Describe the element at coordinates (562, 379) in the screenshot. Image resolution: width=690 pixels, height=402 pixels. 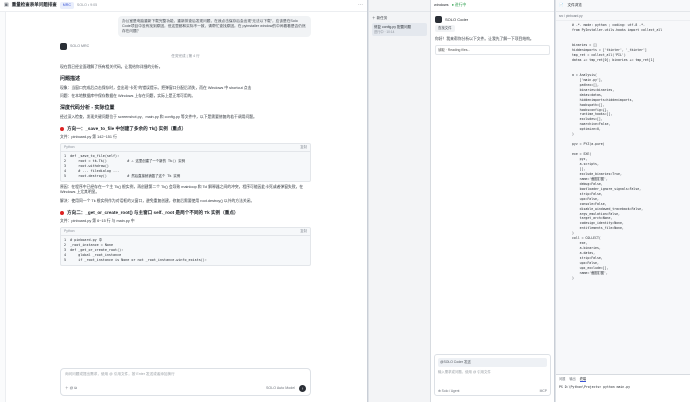
I see `tab-problems: 问题` at that location.